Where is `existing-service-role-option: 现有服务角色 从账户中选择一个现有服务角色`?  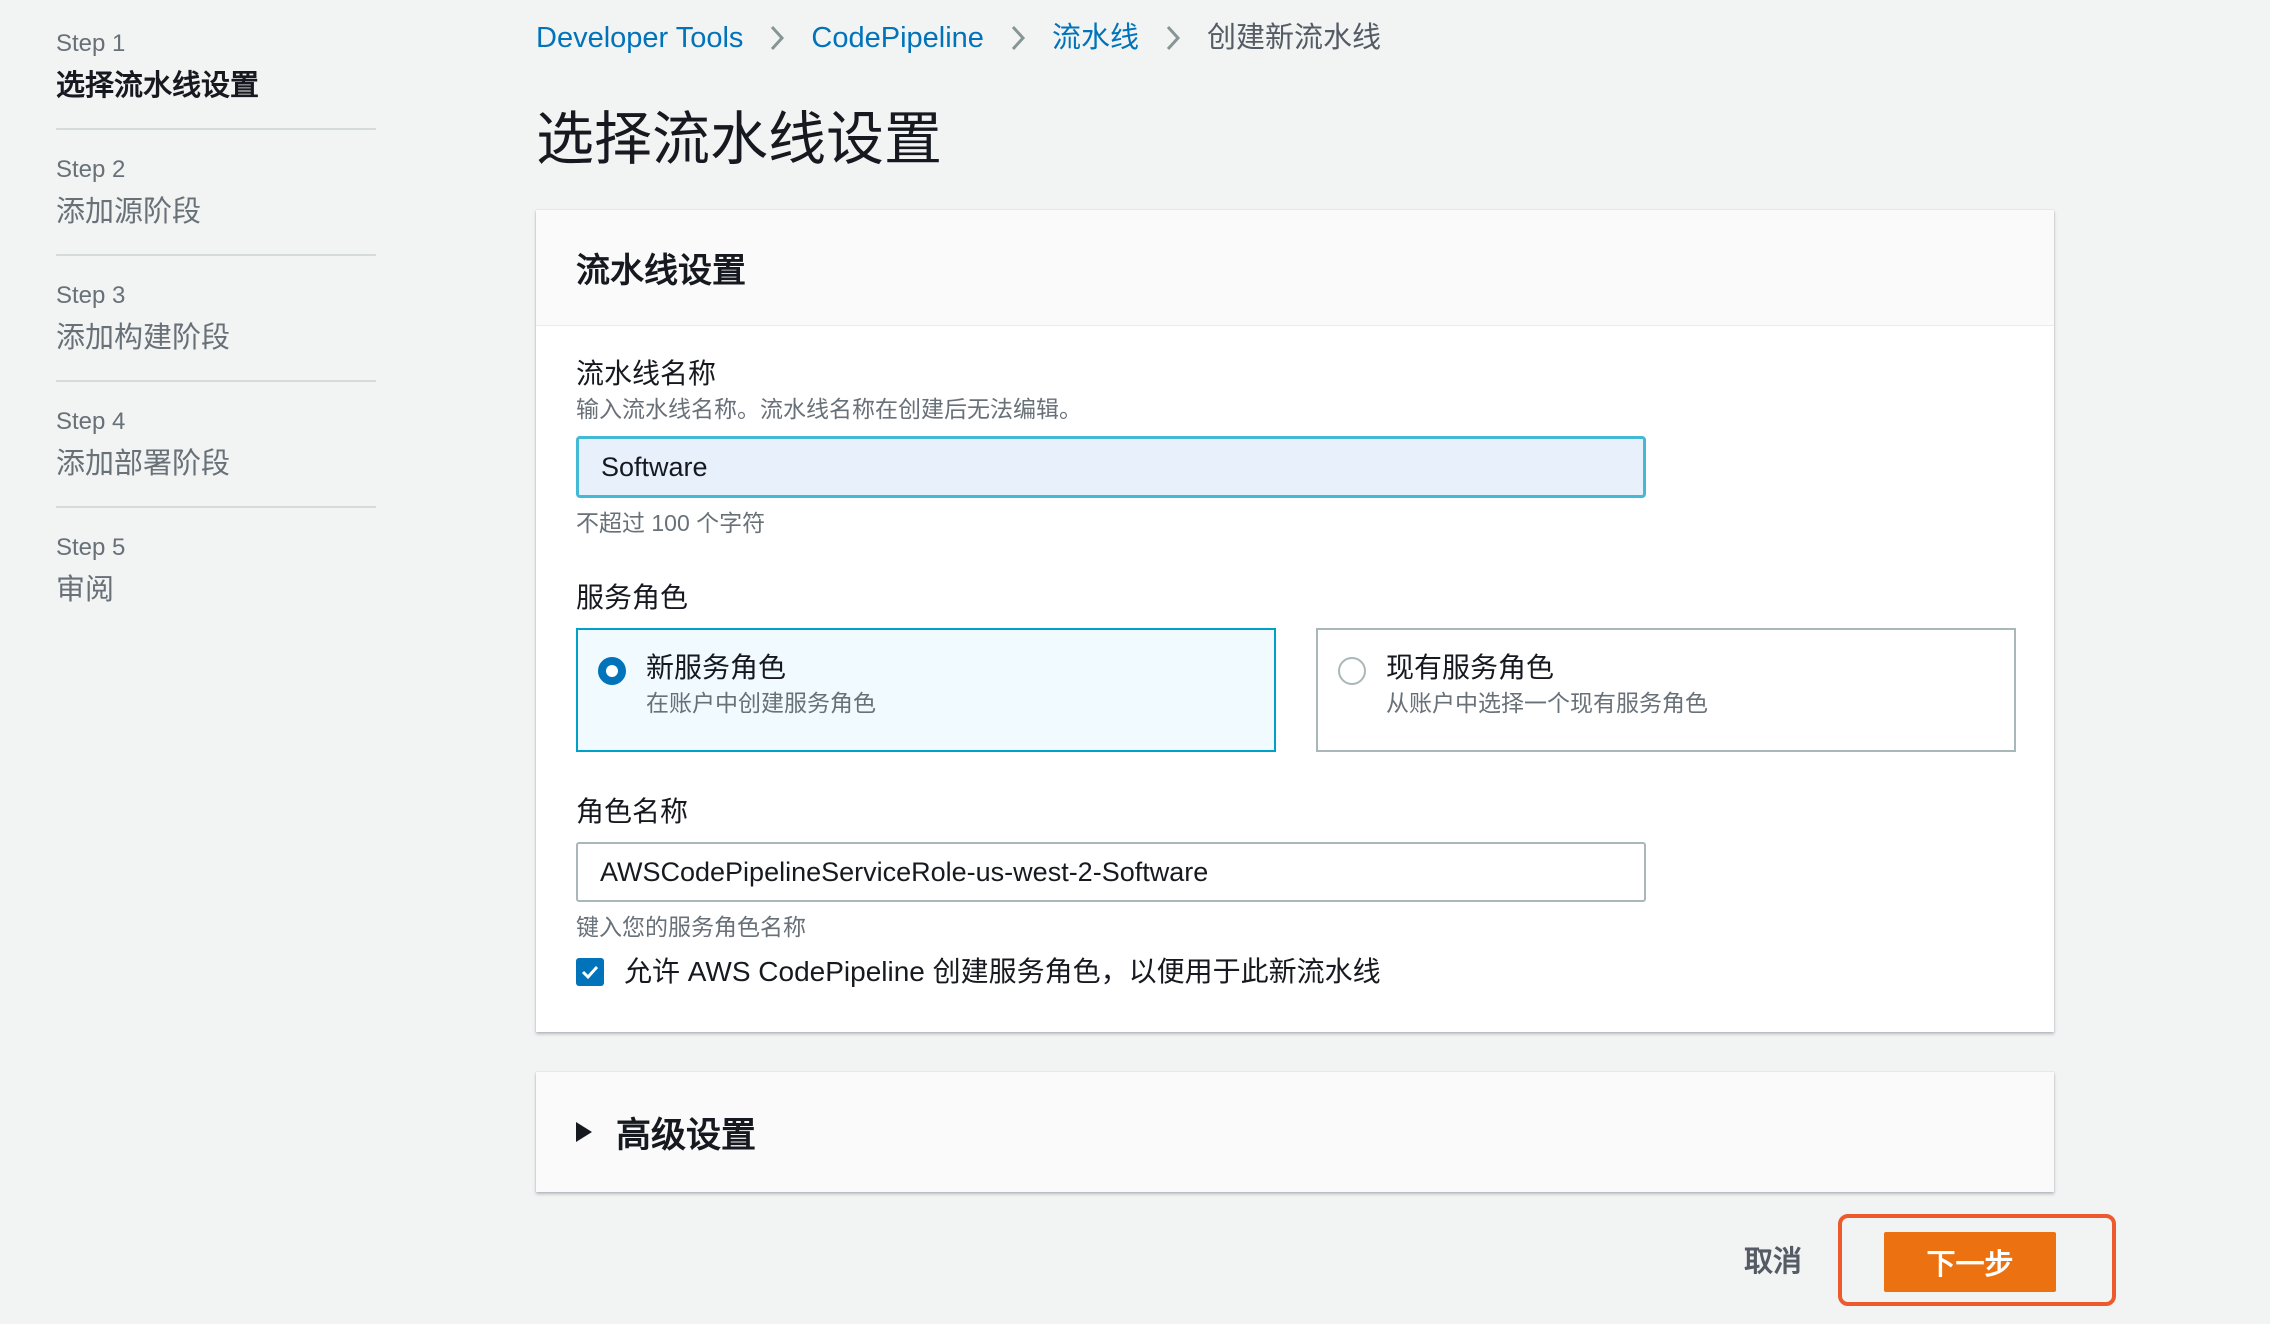 existing-service-role-option: 现有服务角色 从账户中选择一个现有服务角色 is located at coordinates (1666, 690).